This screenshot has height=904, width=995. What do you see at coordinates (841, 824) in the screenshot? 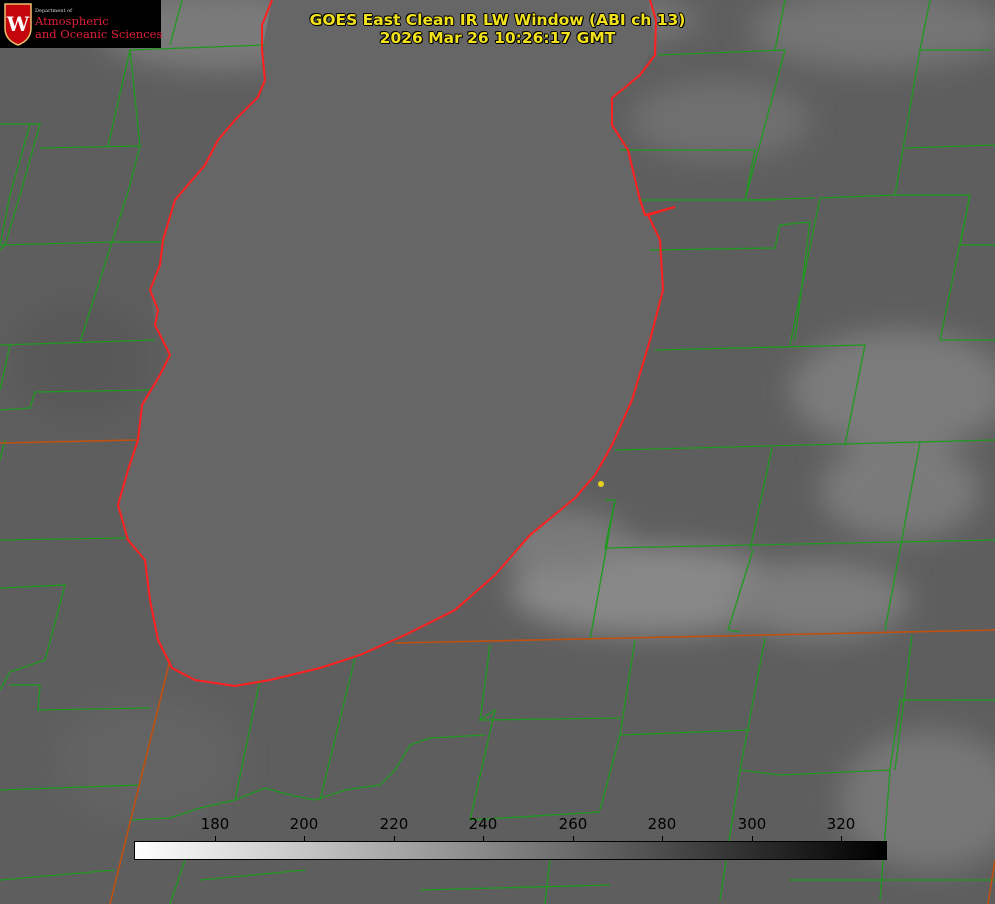
I see `colorbar-tick-label: 320` at bounding box center [841, 824].